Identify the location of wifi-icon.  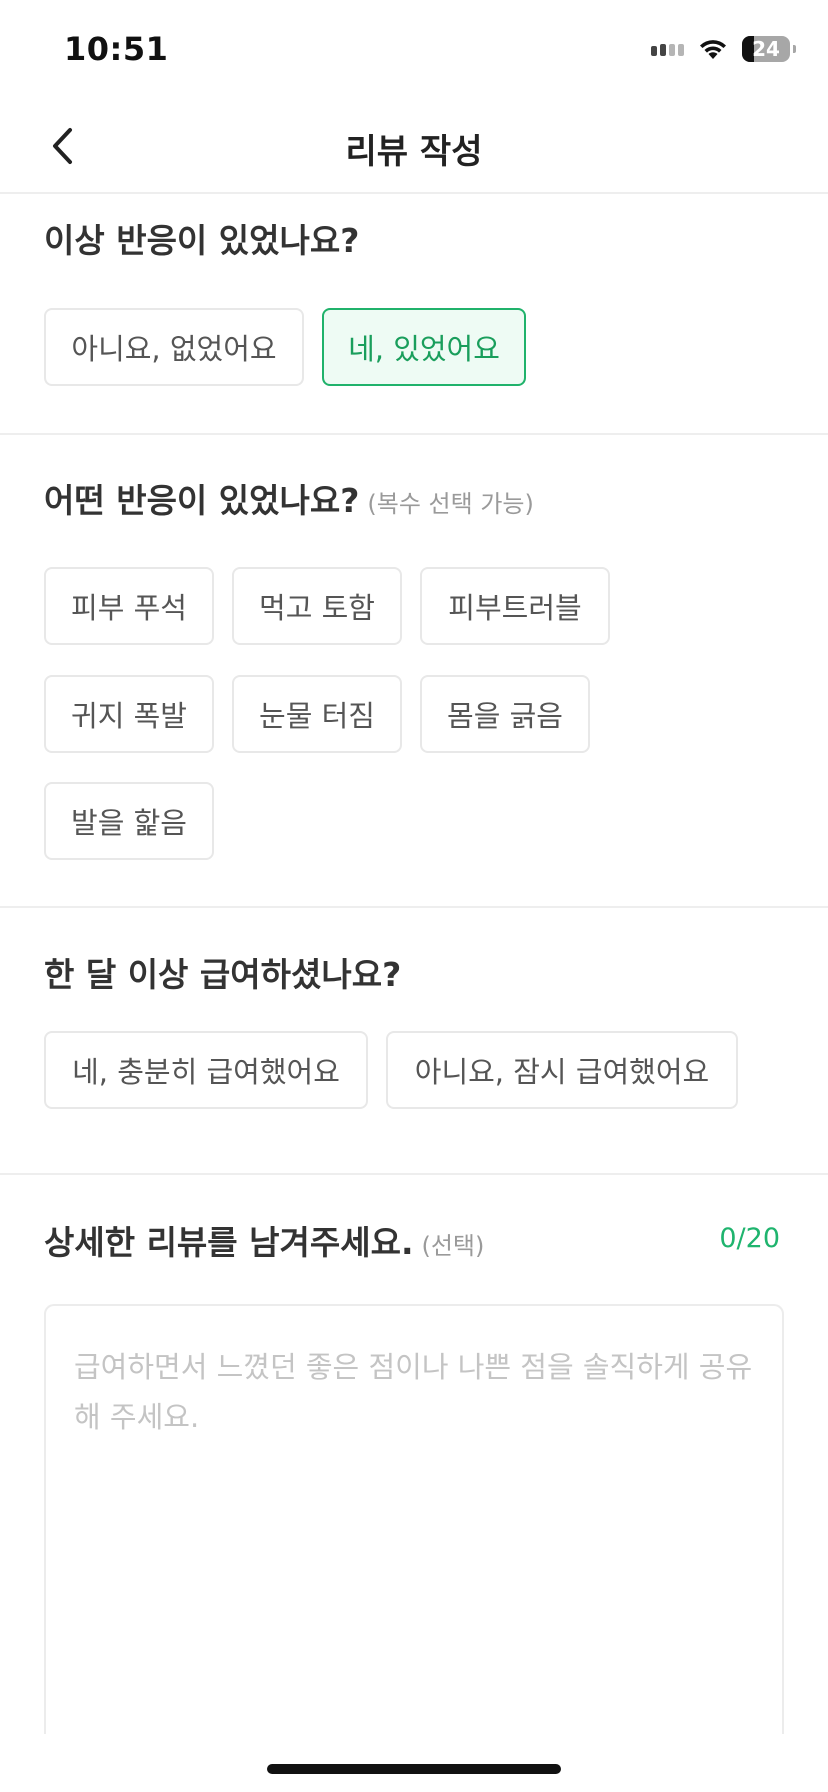
(713, 49).